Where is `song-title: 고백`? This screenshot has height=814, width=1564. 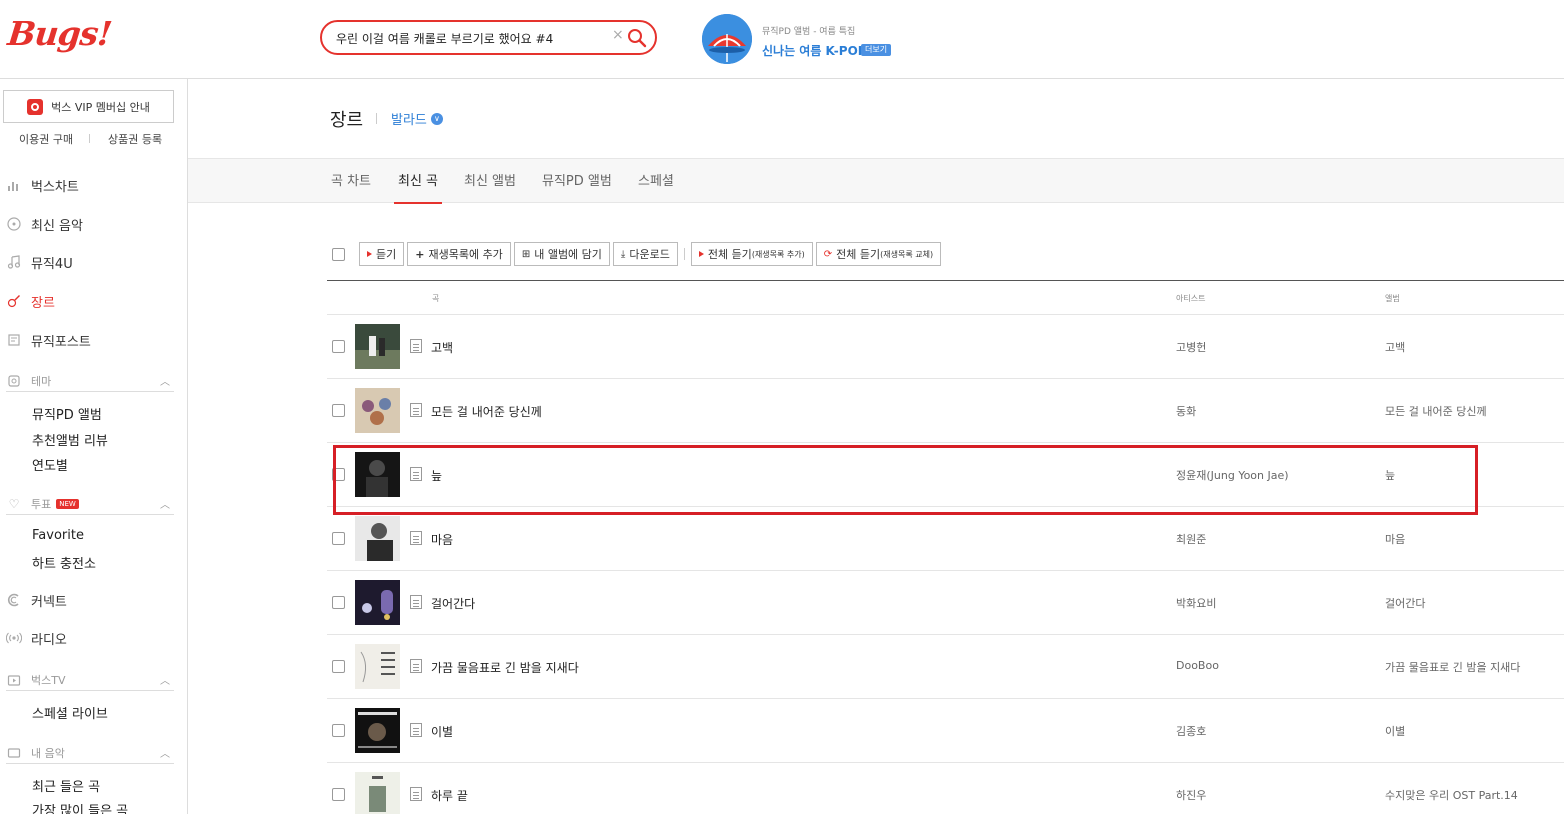 song-title: 고백 is located at coordinates (442, 347).